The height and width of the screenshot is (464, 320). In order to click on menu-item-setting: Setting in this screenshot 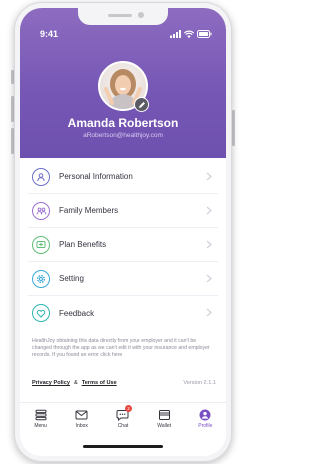, I will do `click(123, 279)`.